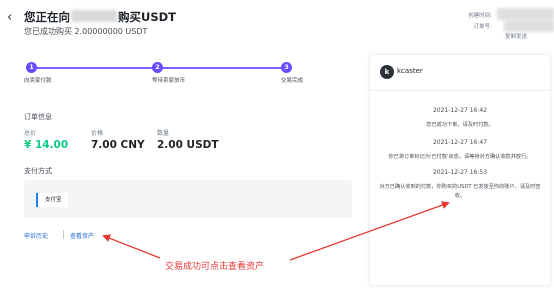 The width and height of the screenshot is (554, 292). What do you see at coordinates (215, 267) in the screenshot?
I see `annotation-text: 交易成功可点击查看资产` at bounding box center [215, 267].